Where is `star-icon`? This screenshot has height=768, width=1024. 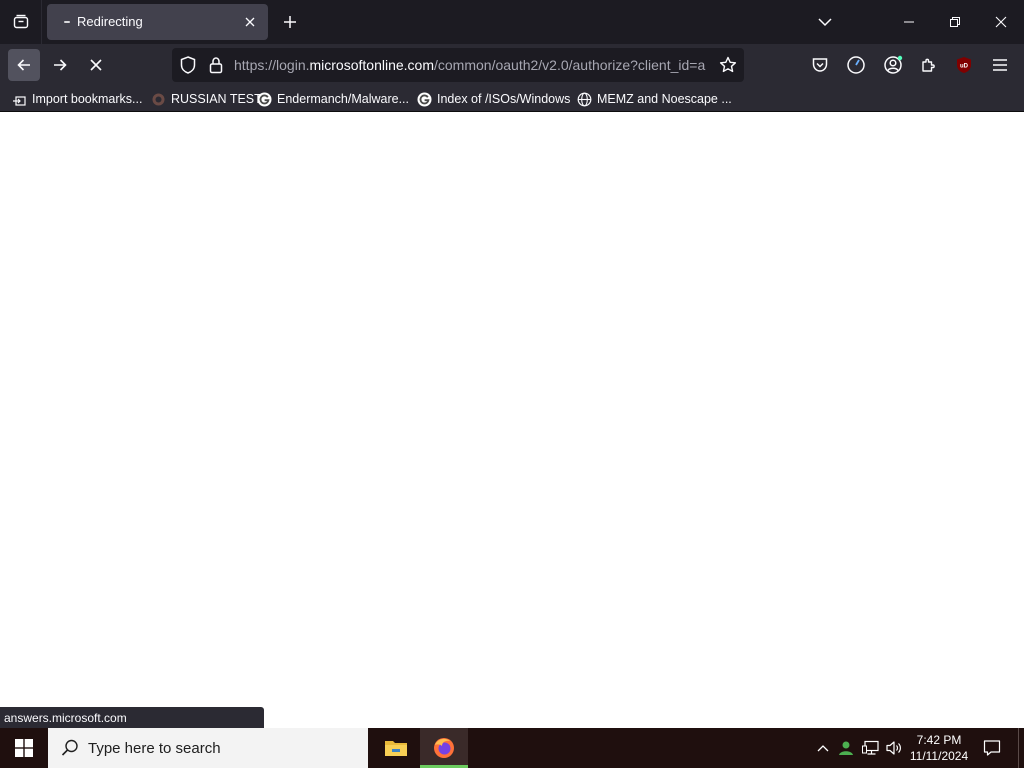
star-icon is located at coordinates (728, 64).